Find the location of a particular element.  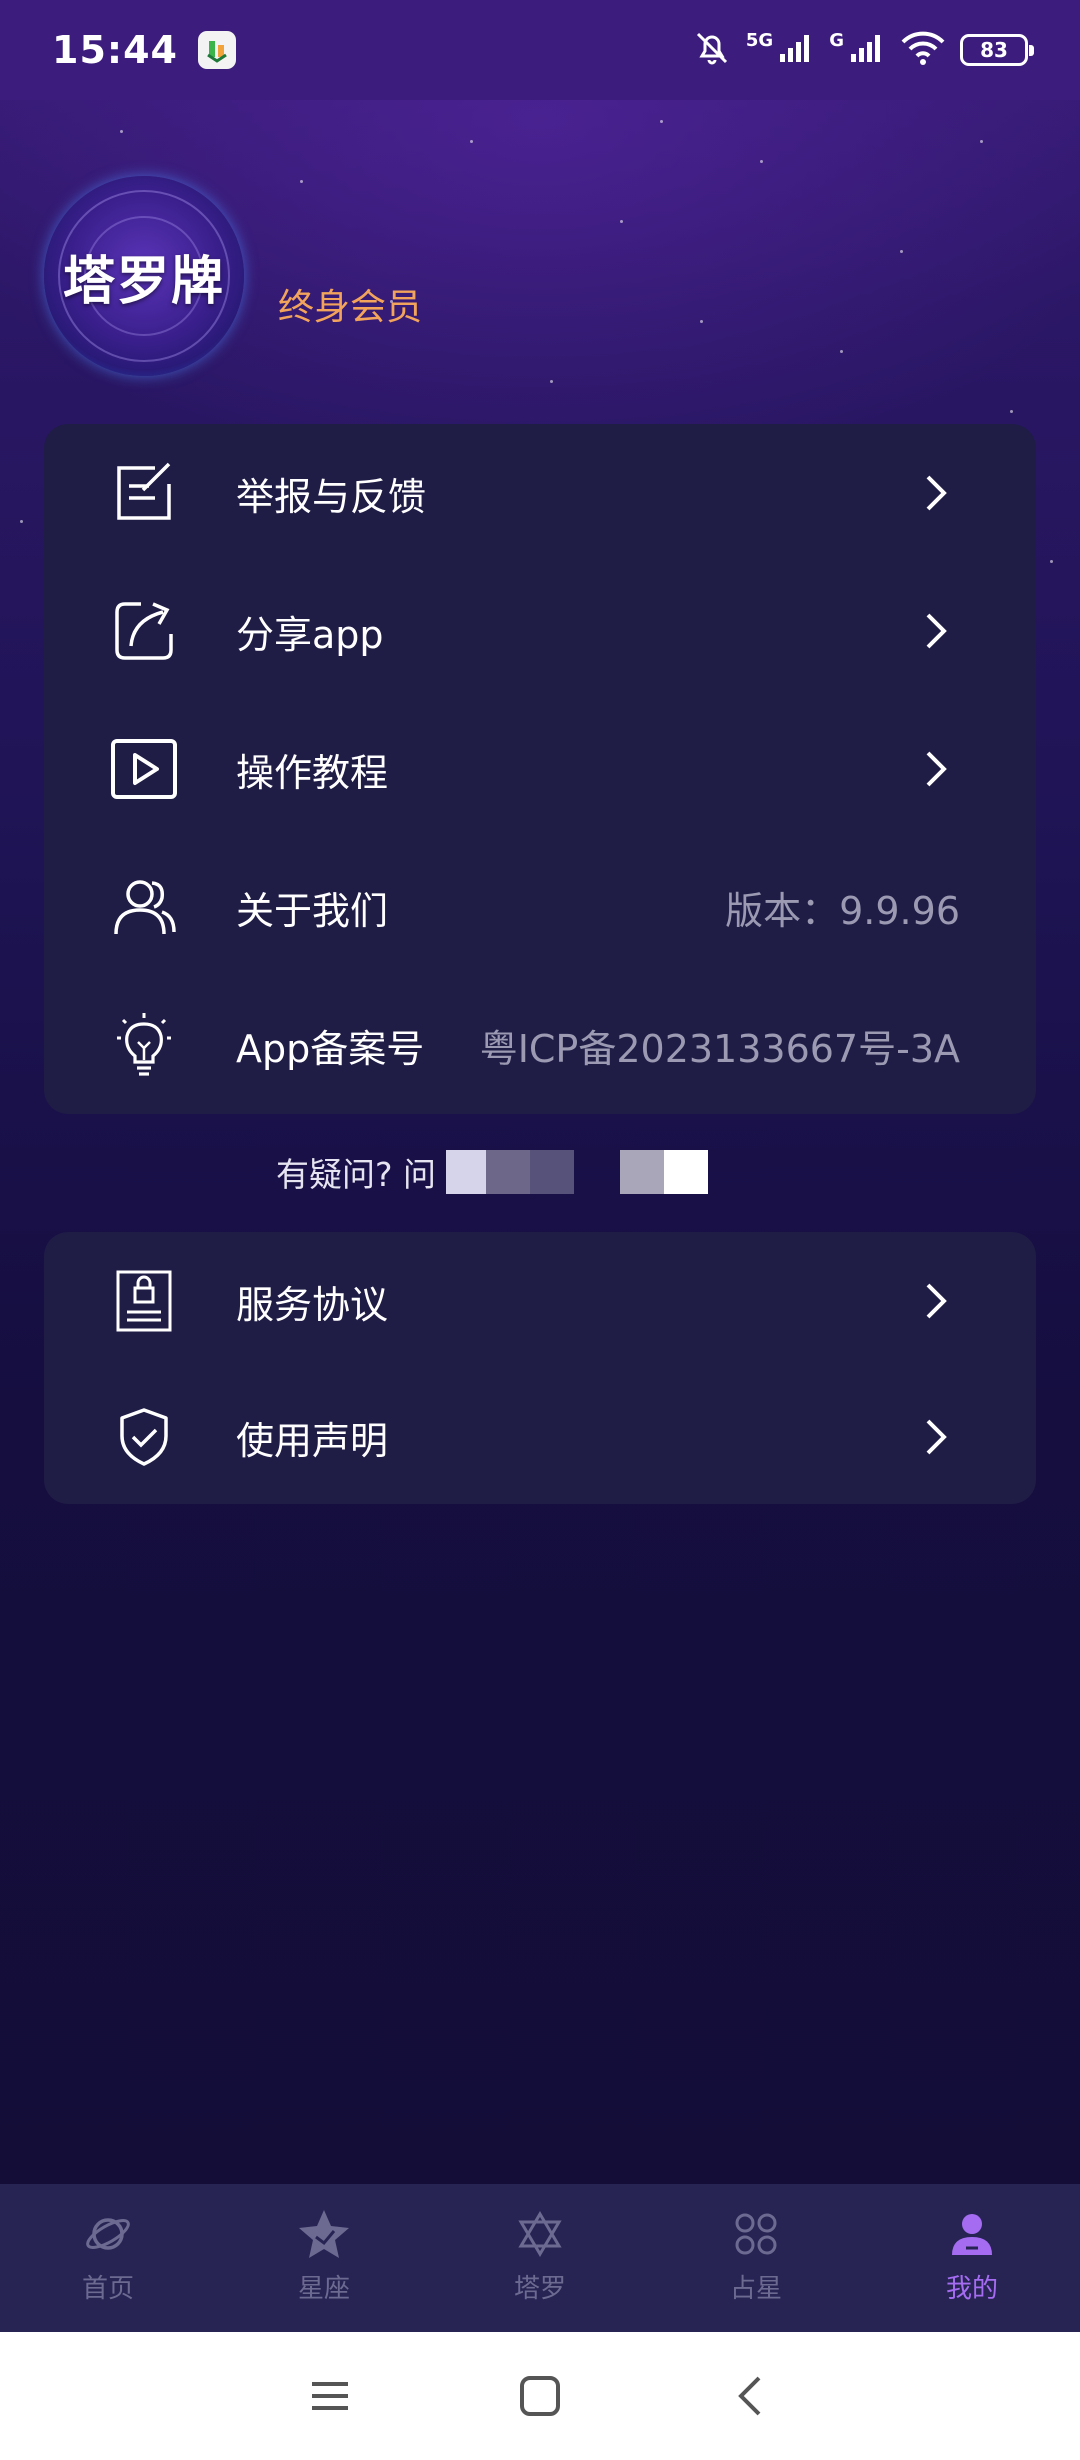

shield-check-icon is located at coordinates (144, 1437).